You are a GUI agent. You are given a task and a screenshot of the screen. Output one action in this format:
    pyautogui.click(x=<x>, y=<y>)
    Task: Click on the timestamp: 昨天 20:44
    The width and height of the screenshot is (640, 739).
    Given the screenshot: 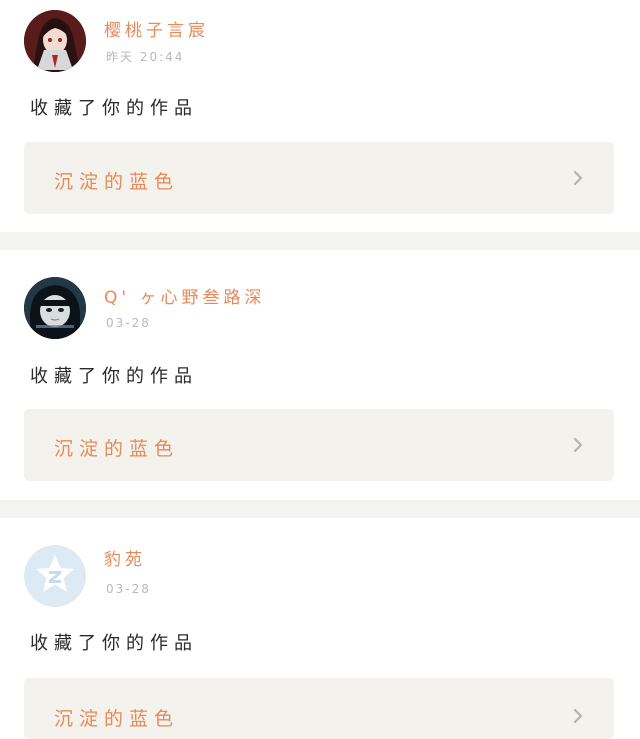 What is the action you would take?
    pyautogui.click(x=145, y=57)
    